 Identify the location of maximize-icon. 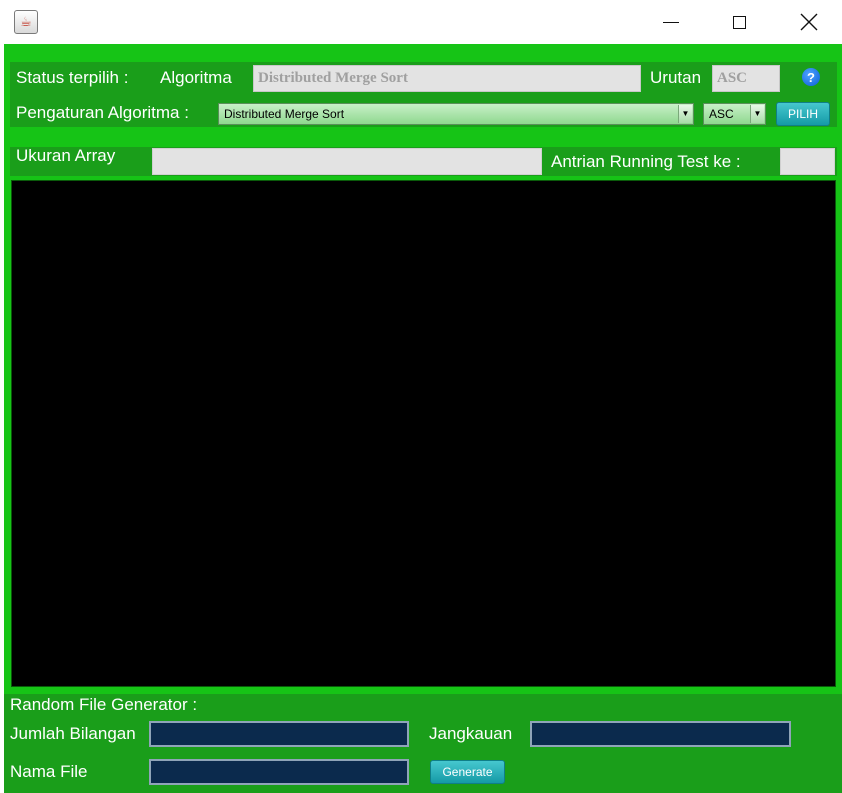
(739, 22).